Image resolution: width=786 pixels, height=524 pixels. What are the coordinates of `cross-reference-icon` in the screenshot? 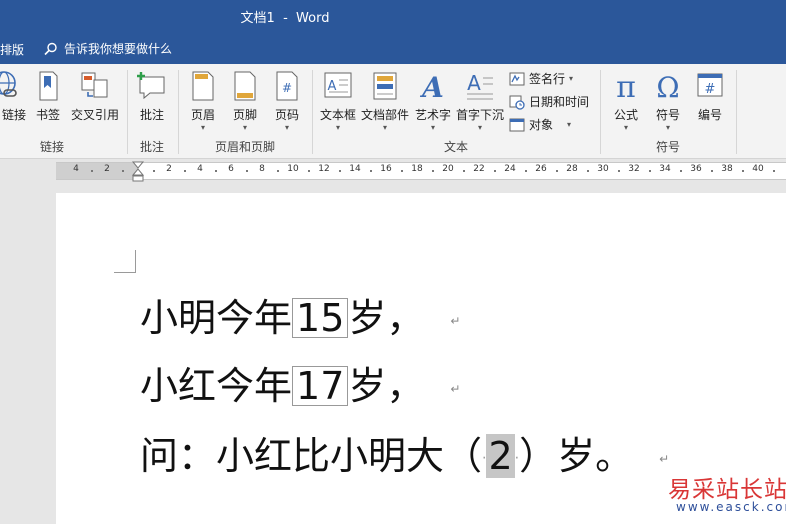 It's located at (94, 85).